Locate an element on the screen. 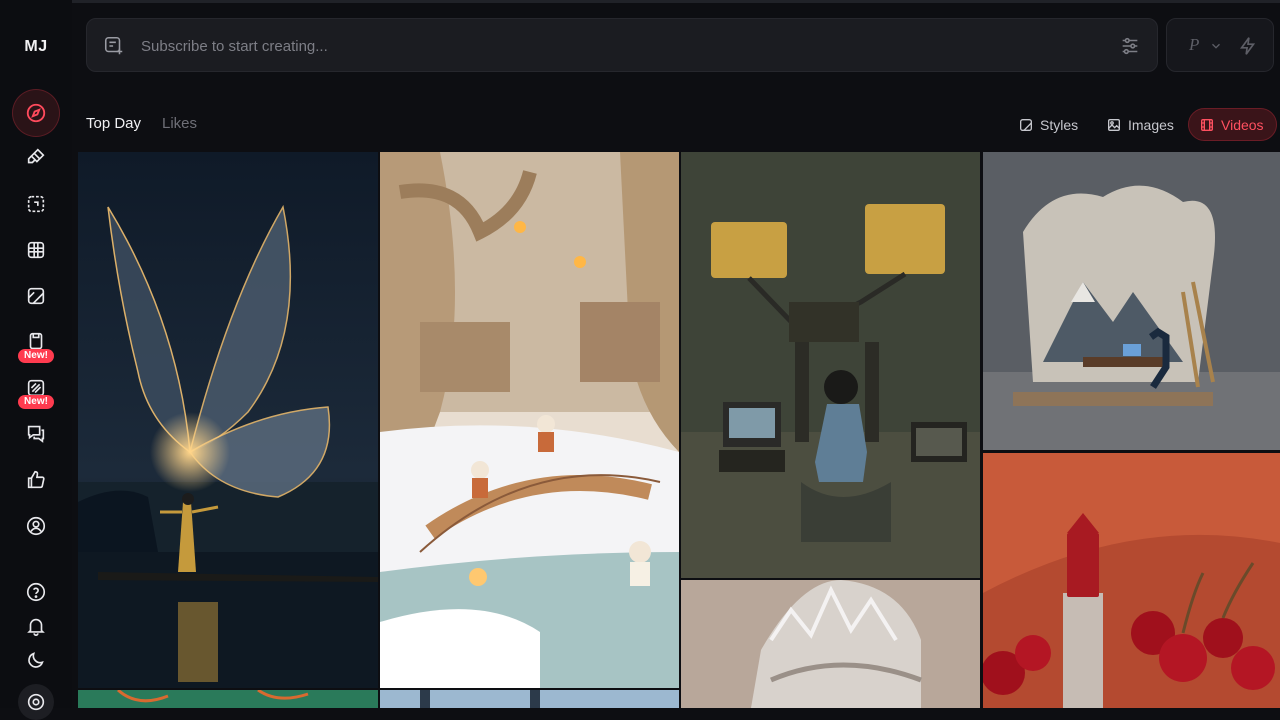 This screenshot has width=1280, height=720. filter-images-label: Images is located at coordinates (1151, 124).